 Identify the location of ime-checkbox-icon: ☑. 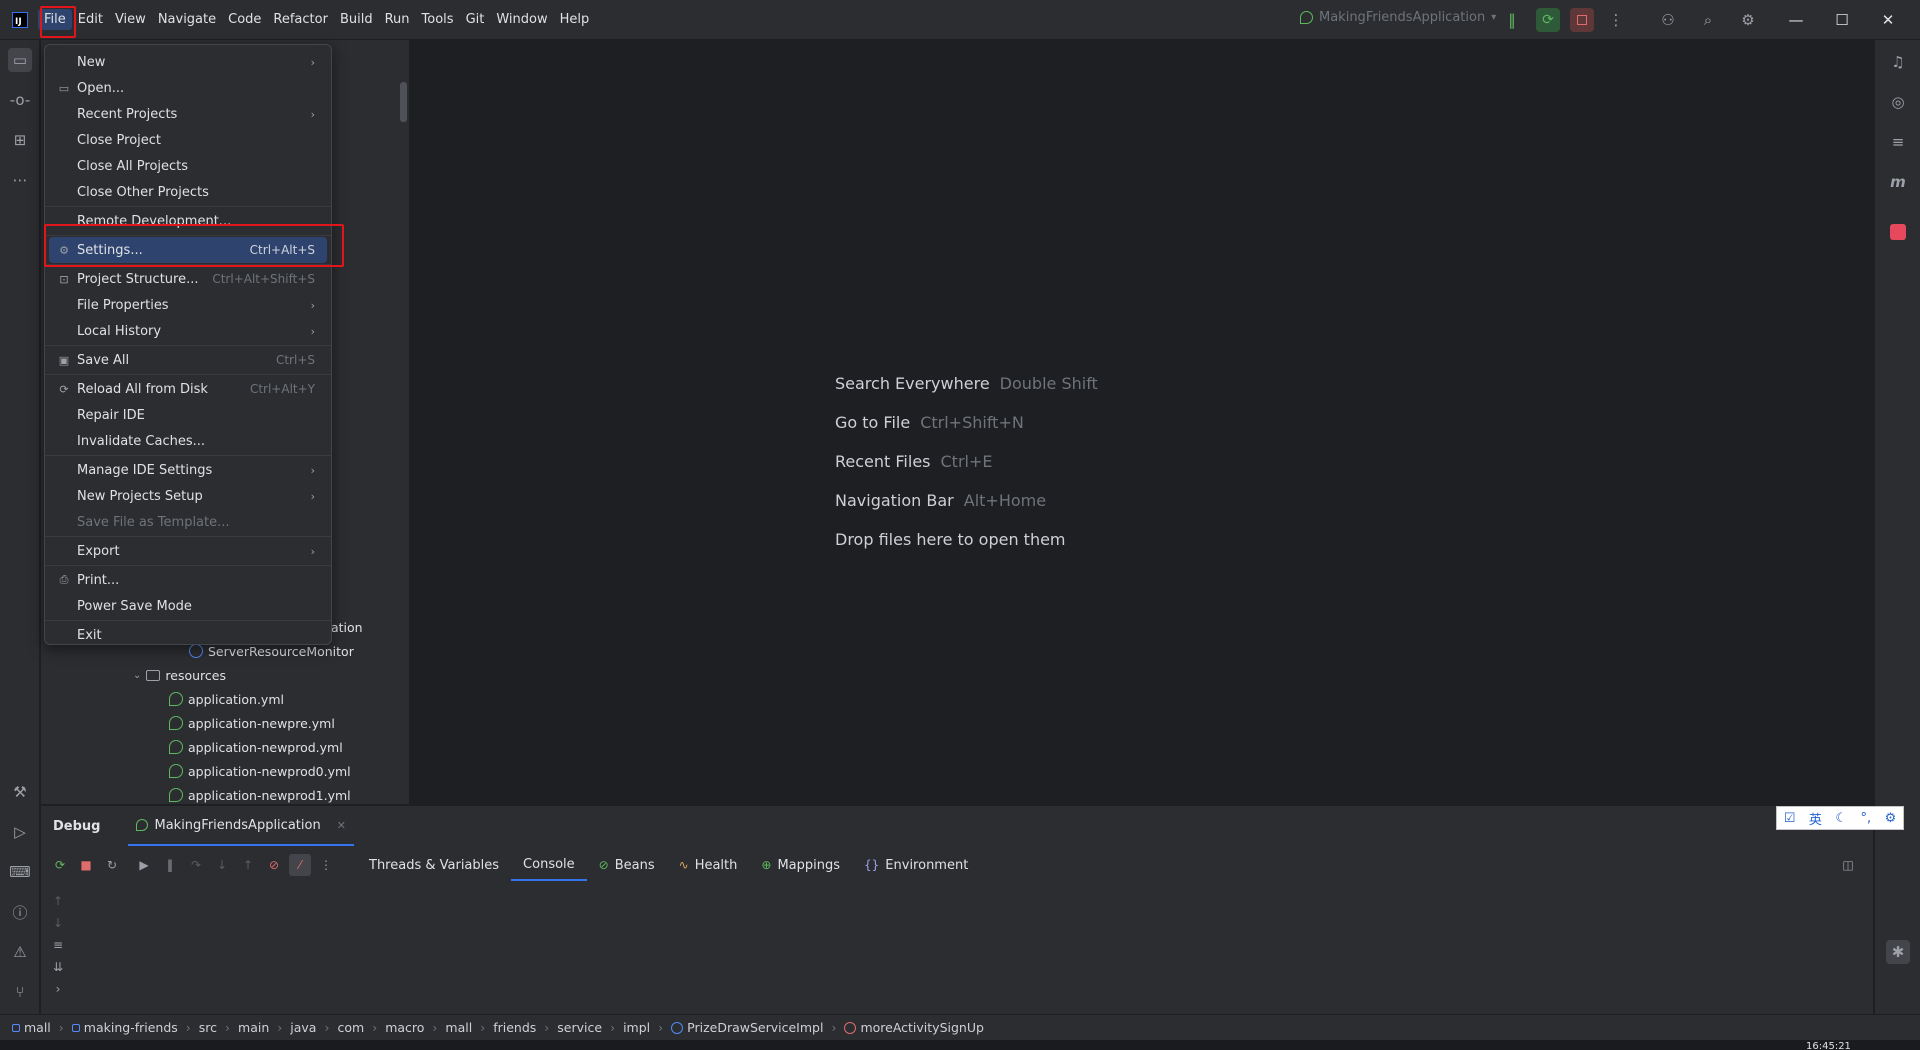
(1790, 818).